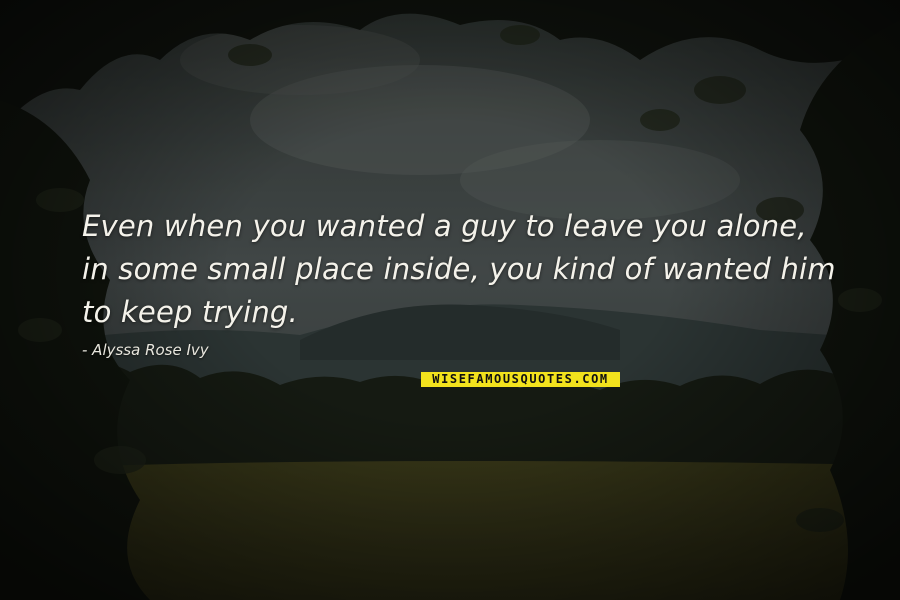 Image resolution: width=900 pixels, height=600 pixels. What do you see at coordinates (145, 350) in the screenshot?
I see `quote-author: - Alyssa Rose Ivy` at bounding box center [145, 350].